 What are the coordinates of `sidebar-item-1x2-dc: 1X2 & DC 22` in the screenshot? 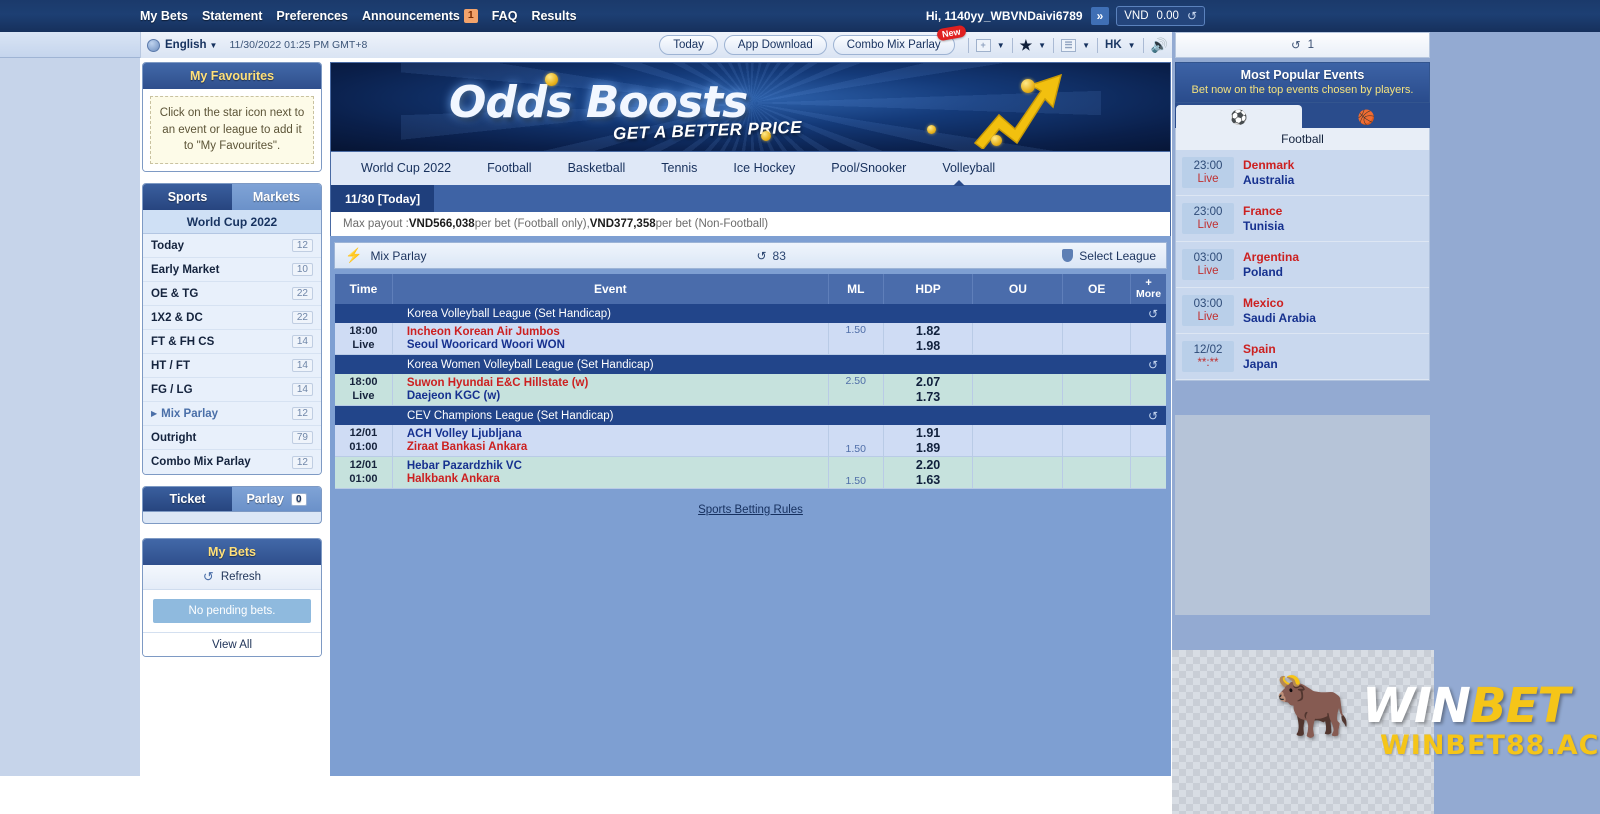 It's located at (232, 318).